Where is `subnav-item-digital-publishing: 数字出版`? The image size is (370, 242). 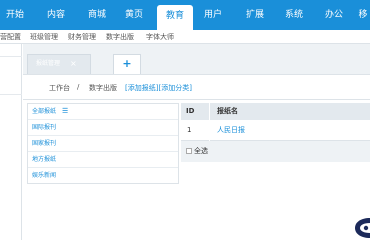 subnav-item-digital-publishing: 数字出版 is located at coordinates (120, 37).